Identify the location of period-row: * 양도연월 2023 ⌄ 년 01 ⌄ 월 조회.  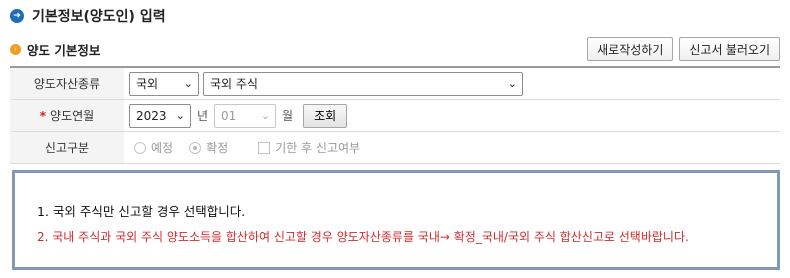
(395, 116).